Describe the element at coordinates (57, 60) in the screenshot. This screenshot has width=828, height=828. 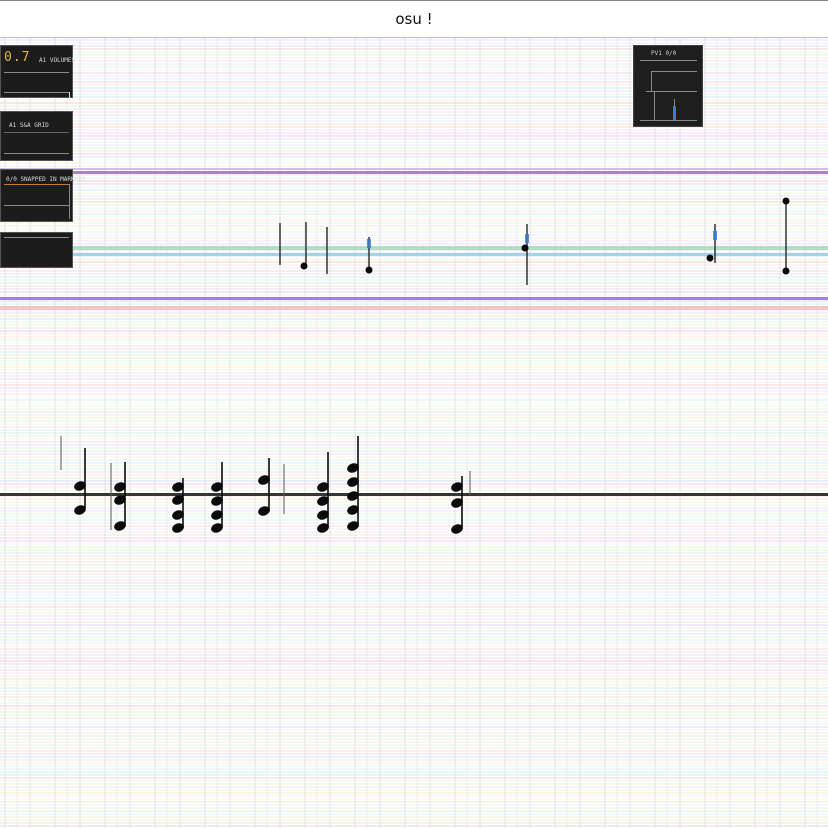
I see `panel-label: A1 VOLUMES` at that location.